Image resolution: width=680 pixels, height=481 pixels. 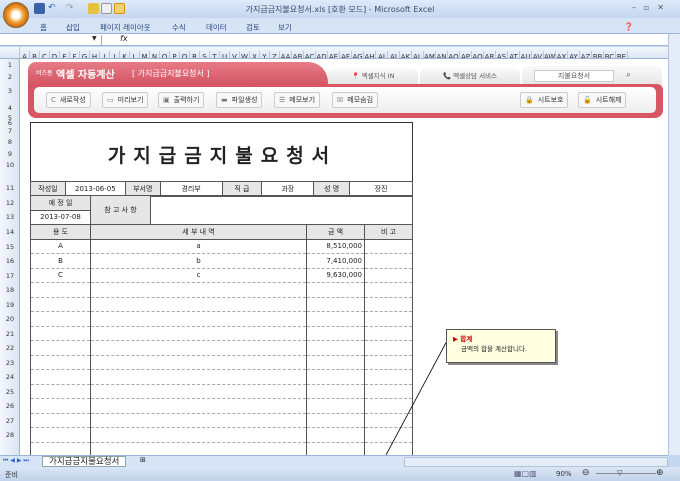 What do you see at coordinates (525, 473) in the screenshot?
I see `view-mode-icons: ▦▢▥` at bounding box center [525, 473].